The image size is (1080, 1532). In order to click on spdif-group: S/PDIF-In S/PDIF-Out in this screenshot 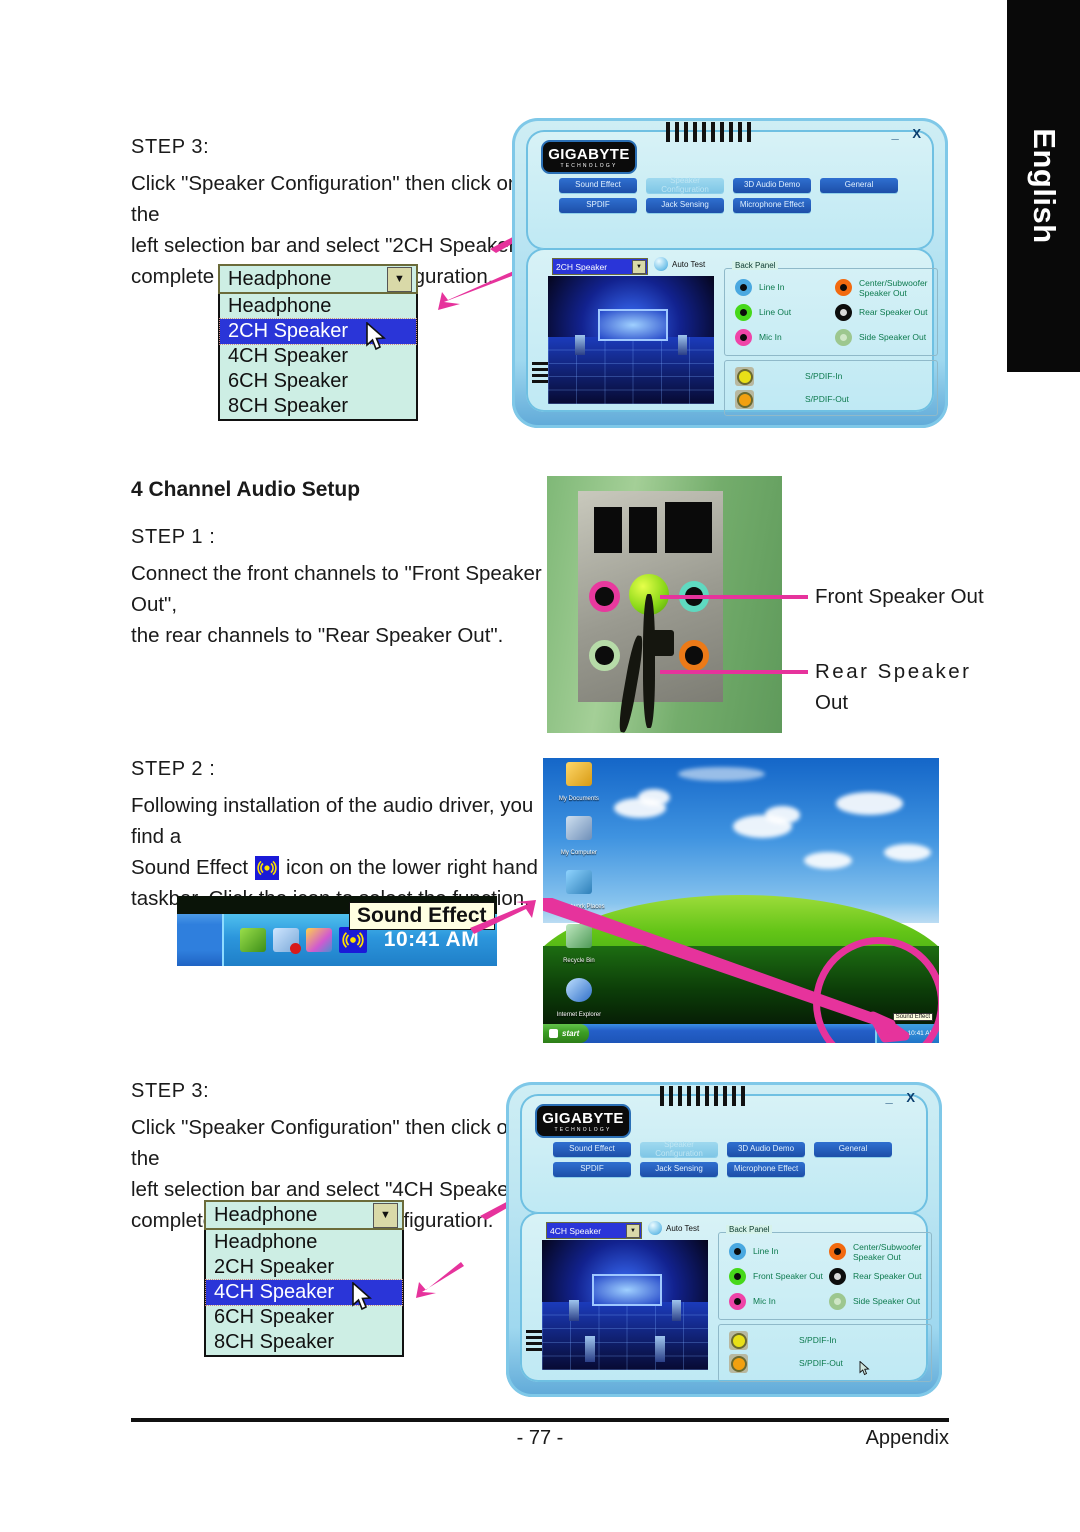, I will do `click(831, 388)`.